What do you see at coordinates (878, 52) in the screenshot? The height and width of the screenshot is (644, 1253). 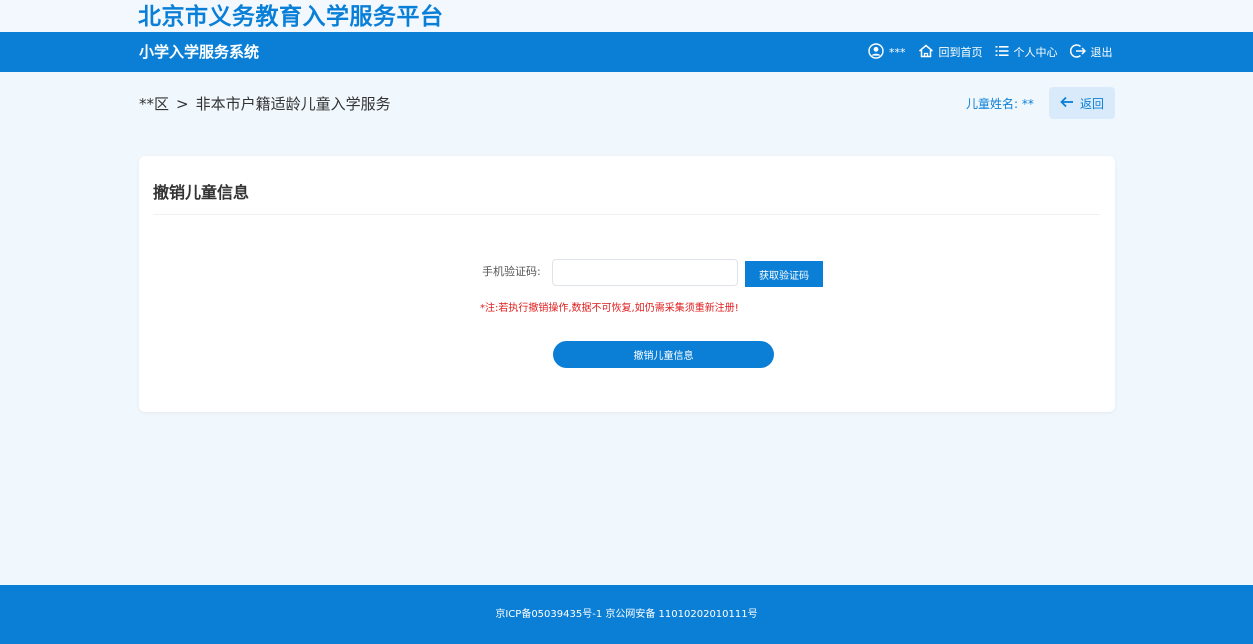 I see `user-avatar-icon` at bounding box center [878, 52].